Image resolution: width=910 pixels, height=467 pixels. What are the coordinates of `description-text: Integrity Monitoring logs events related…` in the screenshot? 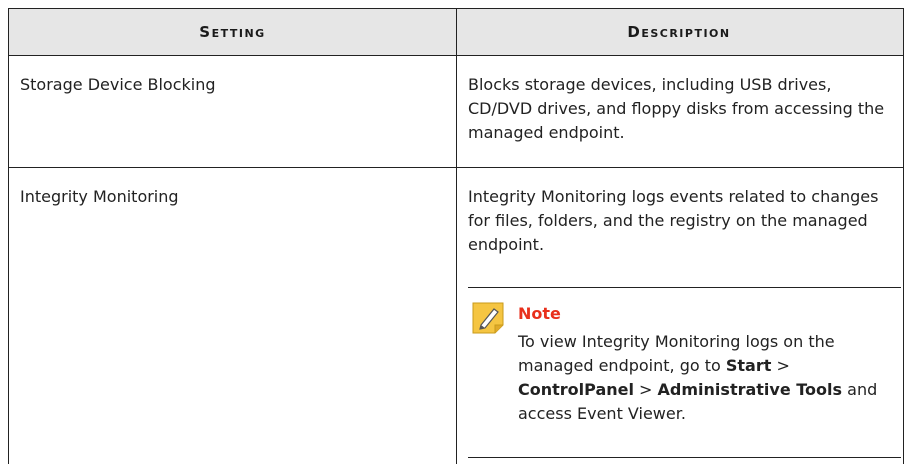 It's located at (673, 220).